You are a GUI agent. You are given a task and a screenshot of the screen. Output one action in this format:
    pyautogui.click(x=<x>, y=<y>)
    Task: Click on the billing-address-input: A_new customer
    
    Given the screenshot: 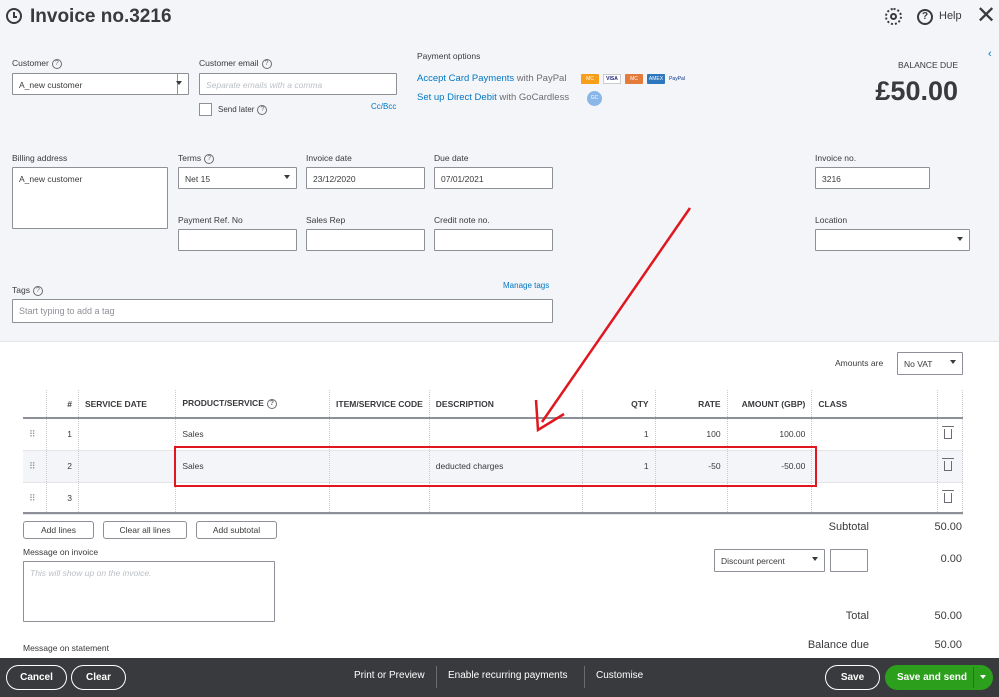 What is the action you would take?
    pyautogui.click(x=90, y=198)
    